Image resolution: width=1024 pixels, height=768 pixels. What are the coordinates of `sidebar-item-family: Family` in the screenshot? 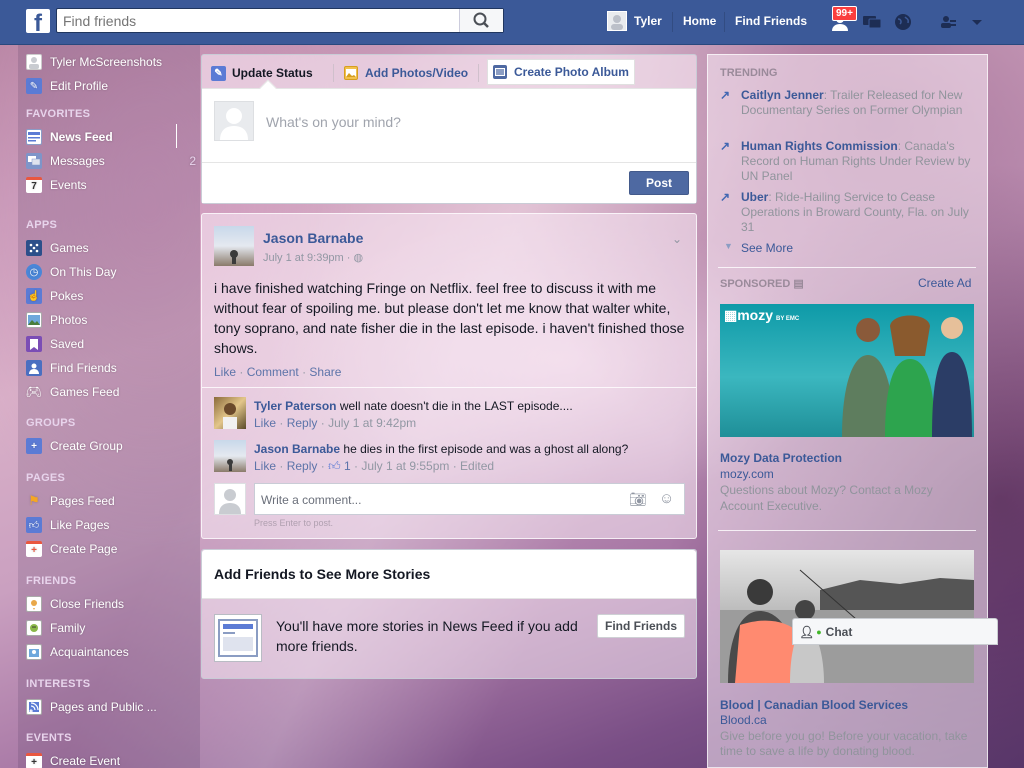 It's located at (55, 628).